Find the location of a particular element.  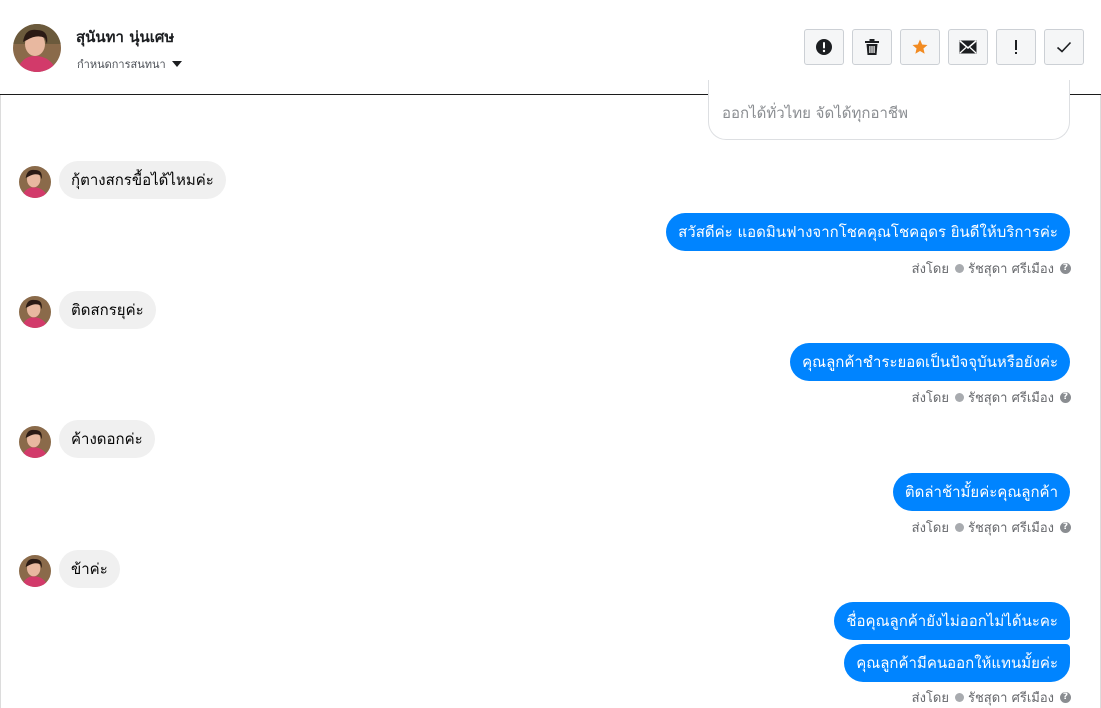

outgoing-message: คุณลูกค้าชำระยอดเป็นปัจจุบันหรือยังค่ะ is located at coordinates (930, 362).